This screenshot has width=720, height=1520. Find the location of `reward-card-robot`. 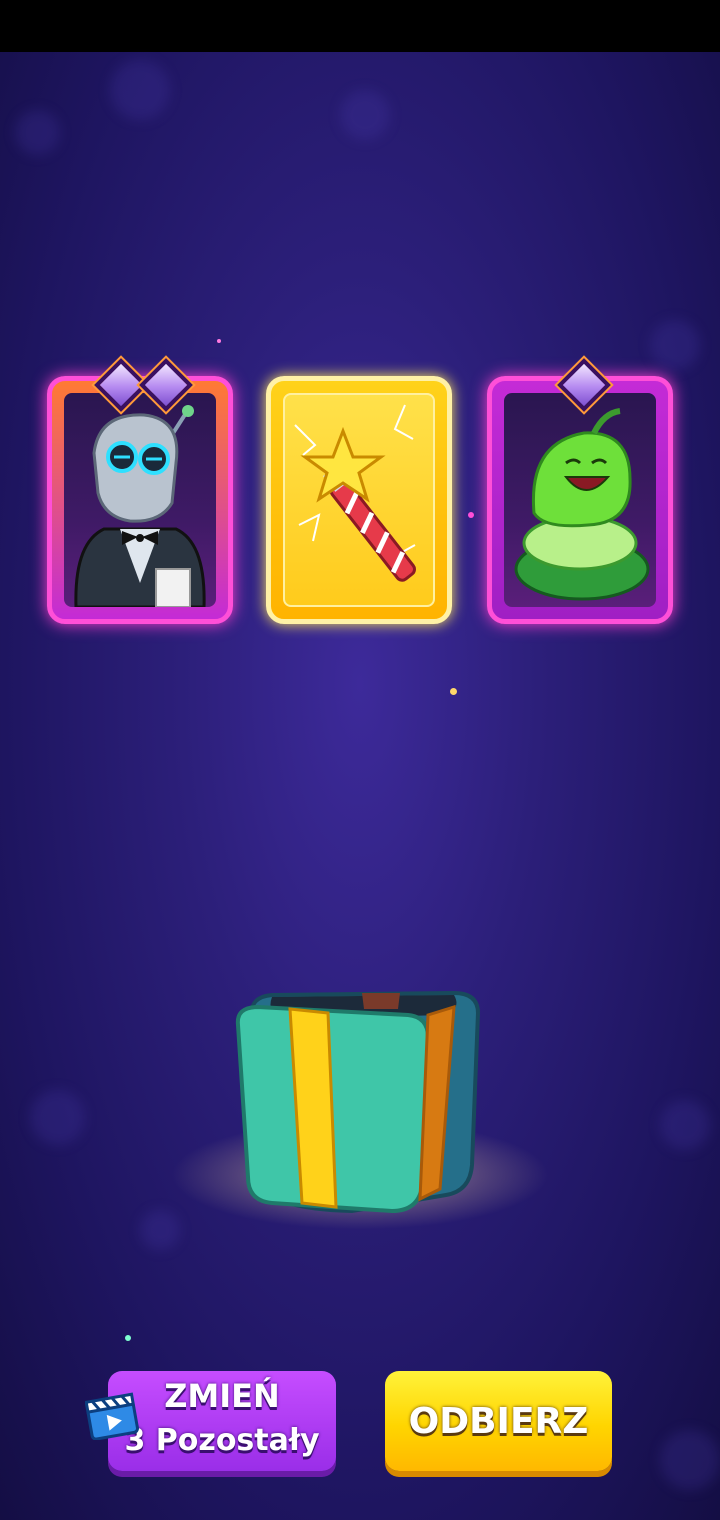

reward-card-robot is located at coordinates (140, 500).